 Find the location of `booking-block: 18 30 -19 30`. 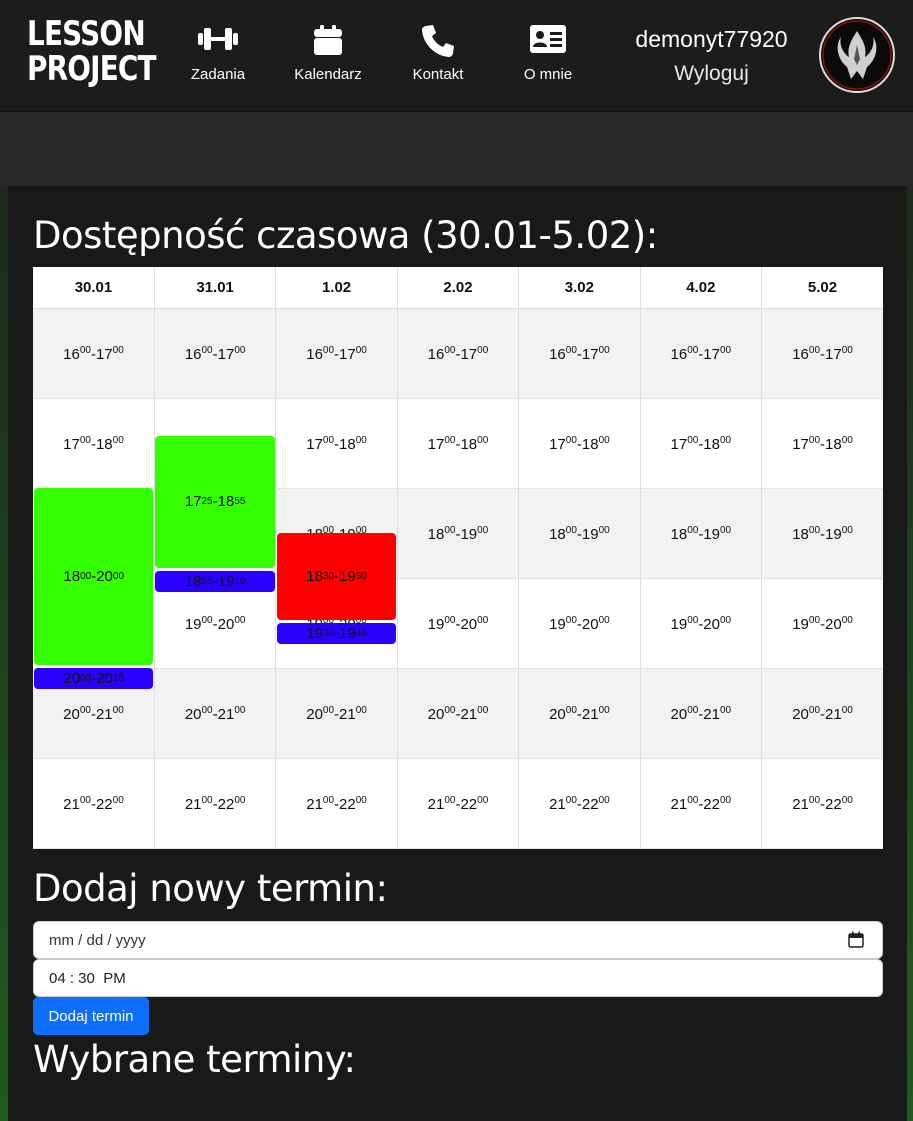

booking-block: 18 30 -19 30 is located at coordinates (336, 576).